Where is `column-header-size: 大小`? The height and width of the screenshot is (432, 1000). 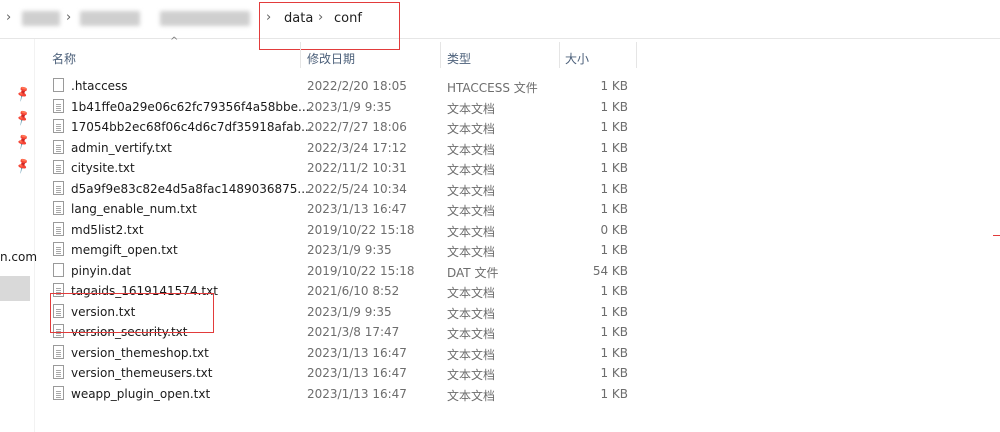 column-header-size: 大小 is located at coordinates (598, 54).